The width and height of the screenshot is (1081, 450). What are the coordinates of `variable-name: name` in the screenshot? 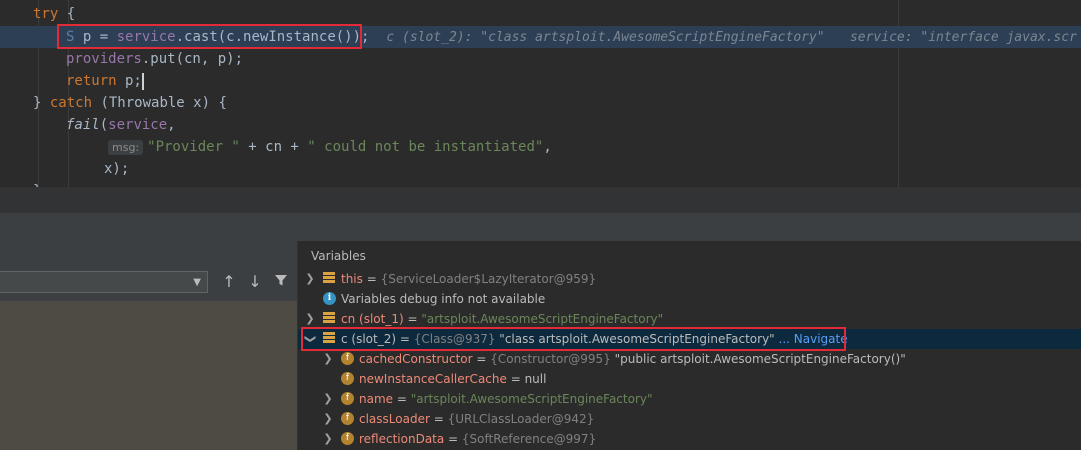 It's located at (376, 399).